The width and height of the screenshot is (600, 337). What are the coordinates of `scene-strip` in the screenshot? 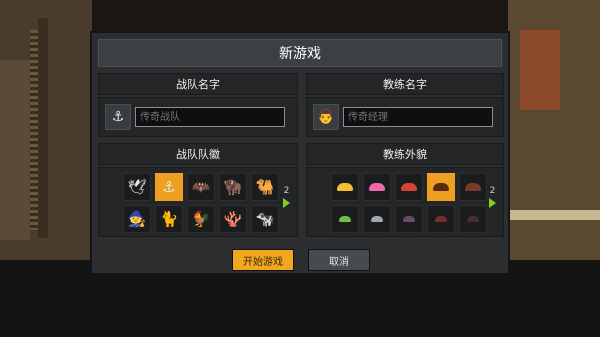 It's located at (15, 150).